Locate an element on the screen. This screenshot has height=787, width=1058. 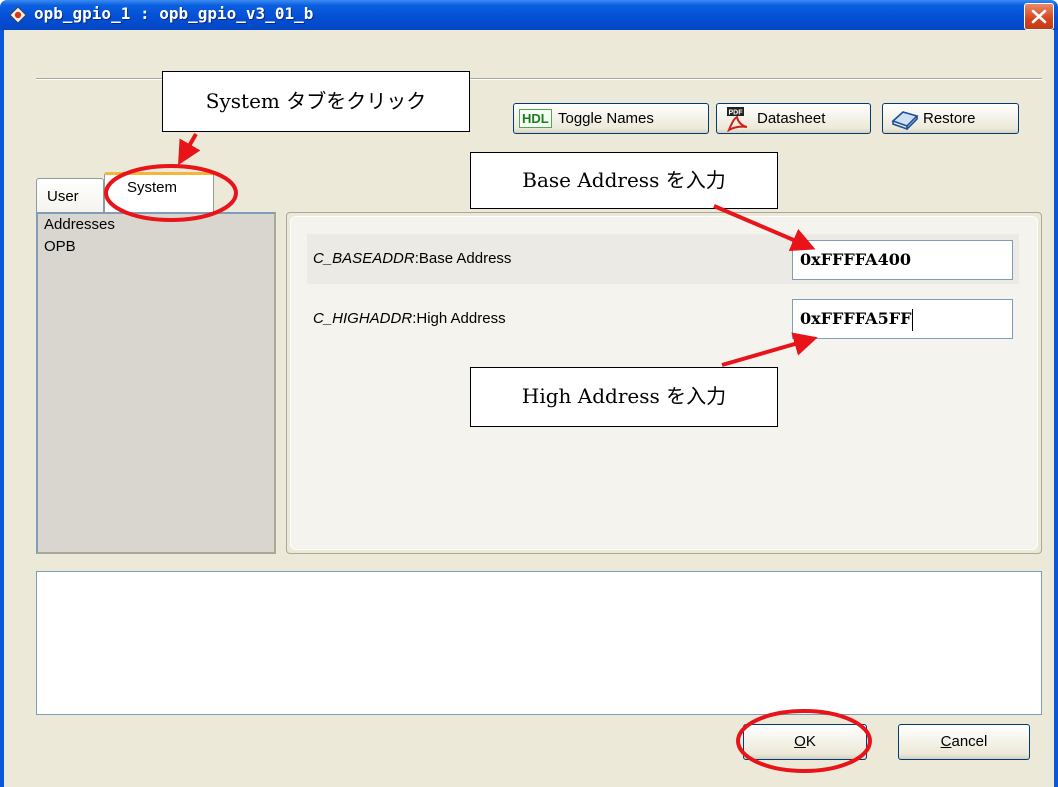
toggle-names-button: HDL Toggle Names is located at coordinates (611, 118).